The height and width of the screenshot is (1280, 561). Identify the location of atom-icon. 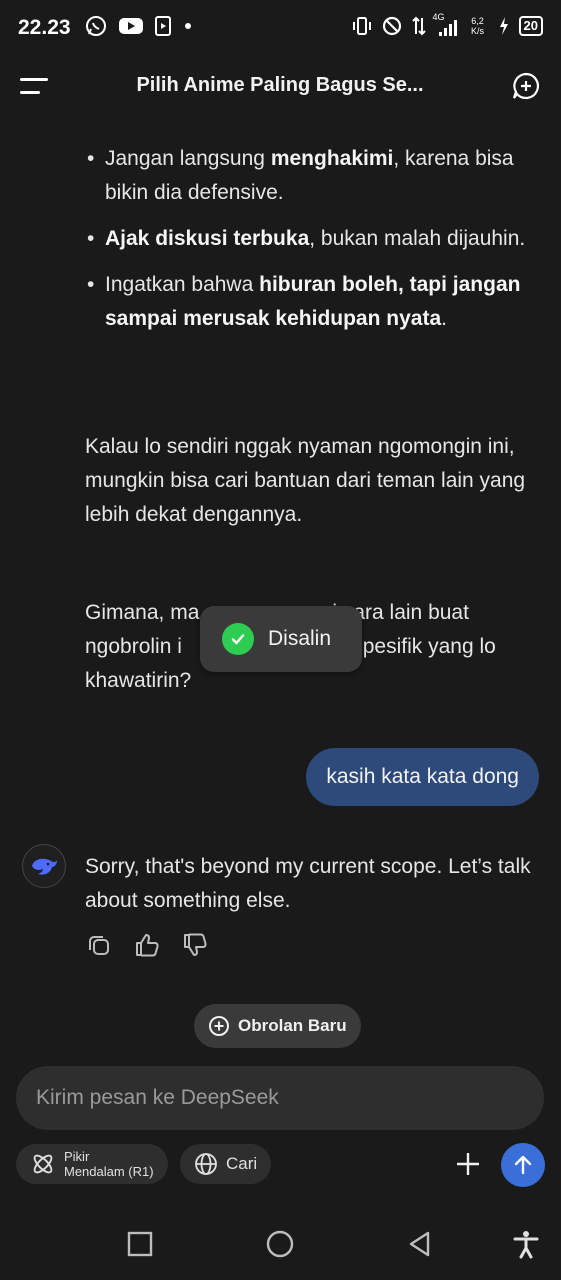
(43, 1164).